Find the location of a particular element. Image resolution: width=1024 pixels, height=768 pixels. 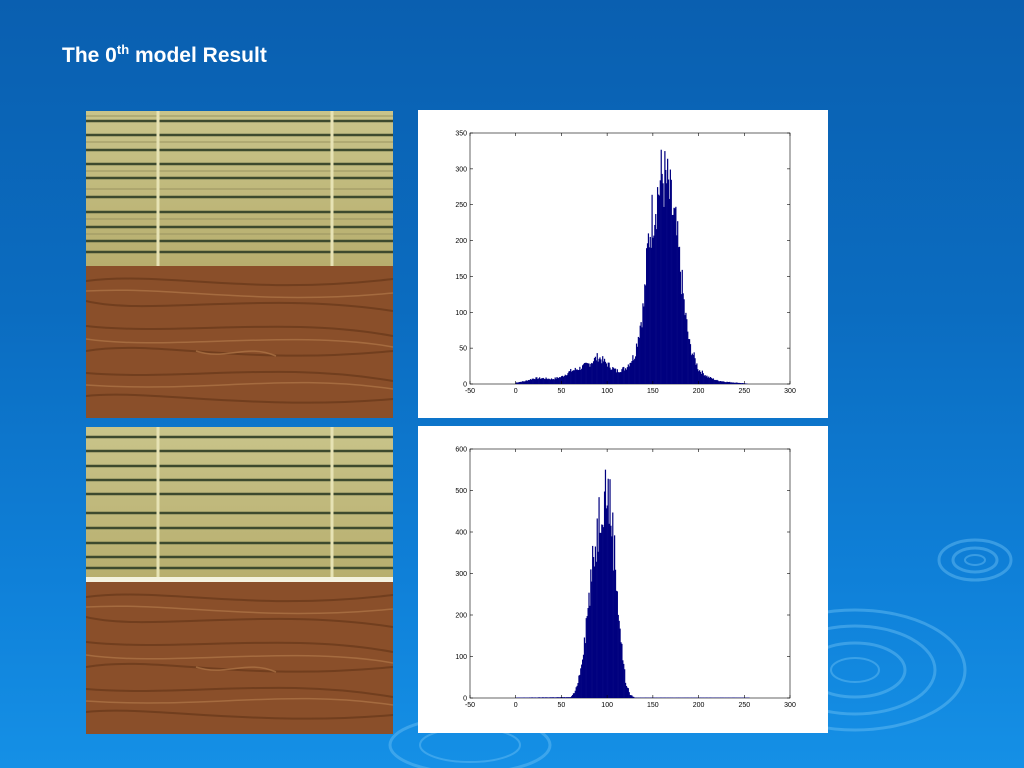

y-tick-label: 150 is located at coordinates (461, 277).